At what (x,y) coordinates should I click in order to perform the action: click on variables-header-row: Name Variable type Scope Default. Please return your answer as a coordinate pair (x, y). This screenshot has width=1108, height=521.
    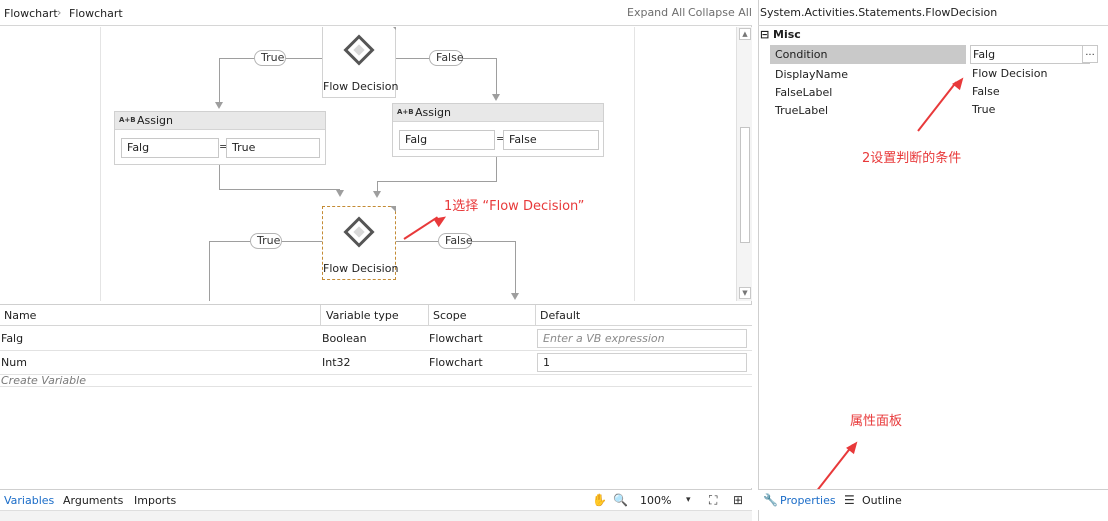
    Looking at the image, I should click on (376, 315).